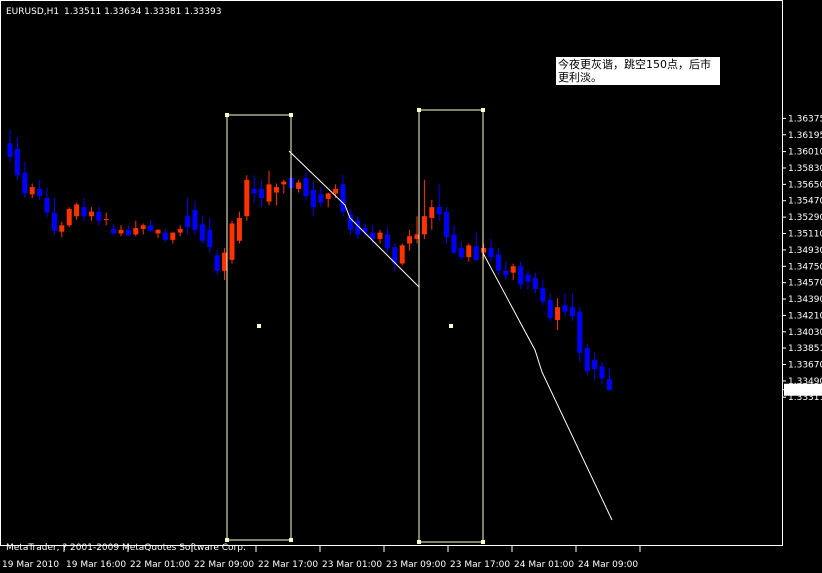  I want to click on price-label: 1.33670, so click(805, 366).